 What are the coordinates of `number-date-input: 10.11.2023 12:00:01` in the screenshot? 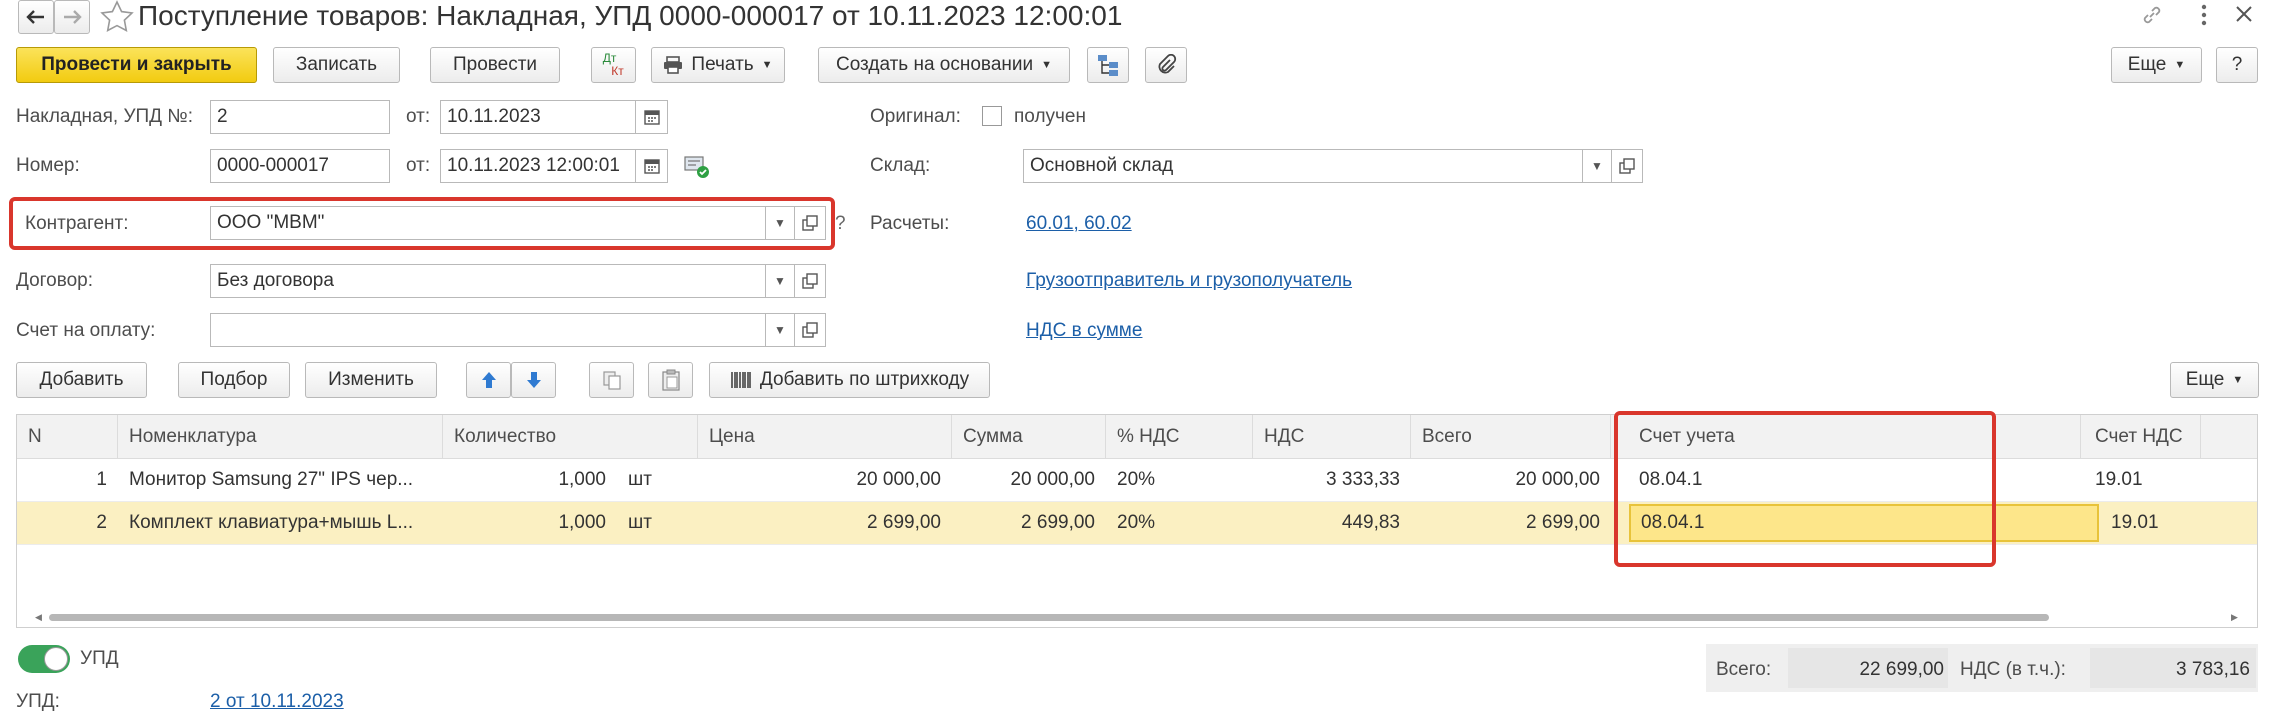 It's located at (538, 166).